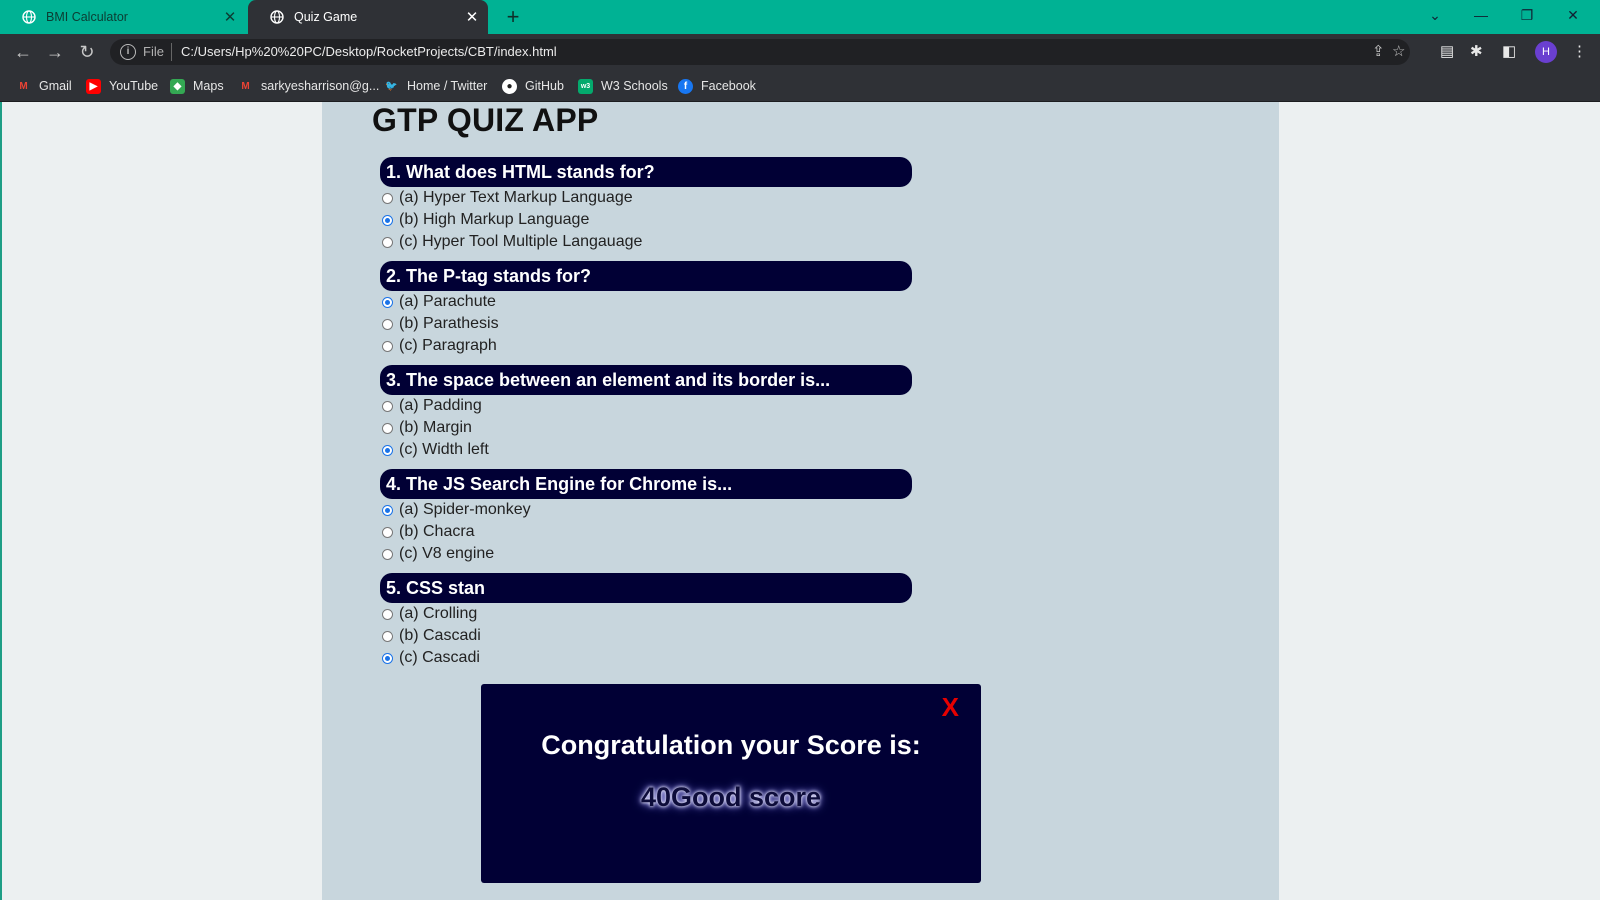  I want to click on bookmark-w3schools: w3 W3 Schools, so click(623, 86).